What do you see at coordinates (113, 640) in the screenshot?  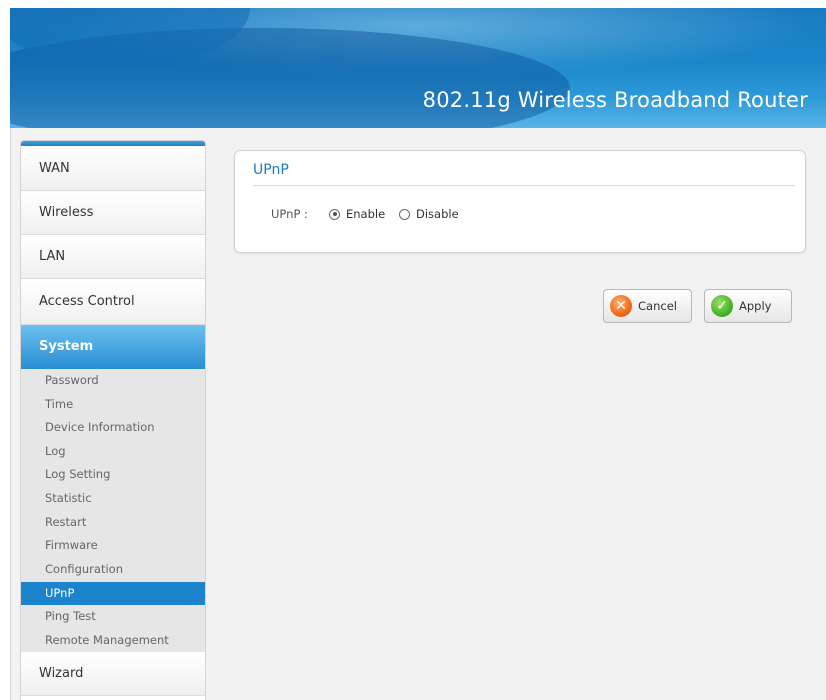 I see `submenu-item-remote-management: Remote Management` at bounding box center [113, 640].